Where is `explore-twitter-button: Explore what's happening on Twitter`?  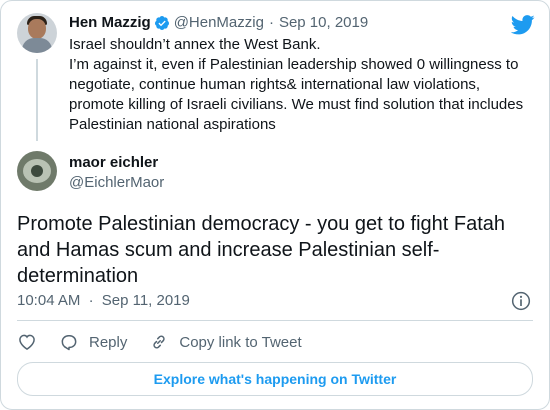
explore-twitter-button: Explore what's happening on Twitter is located at coordinates (275, 379).